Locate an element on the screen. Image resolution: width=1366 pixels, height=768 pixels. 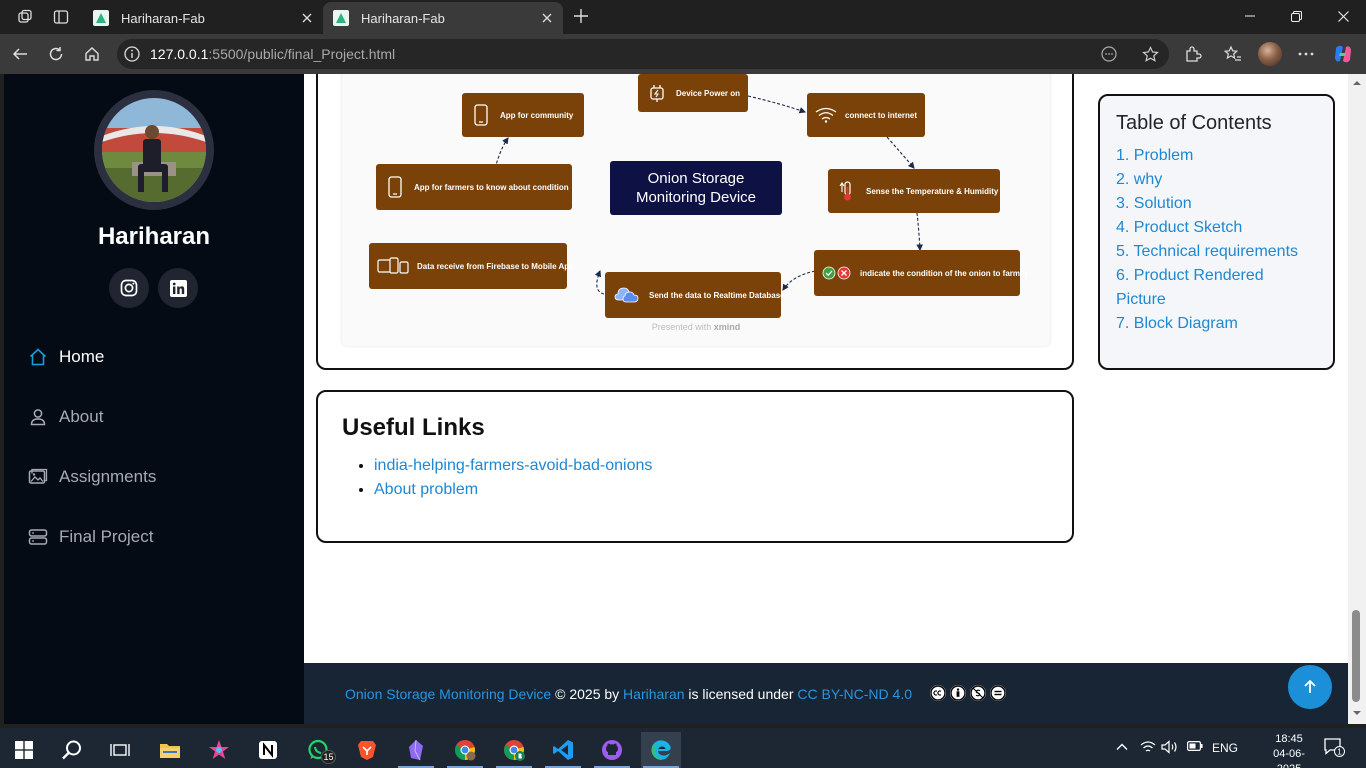
taskbar-edge is located at coordinates (661, 750).